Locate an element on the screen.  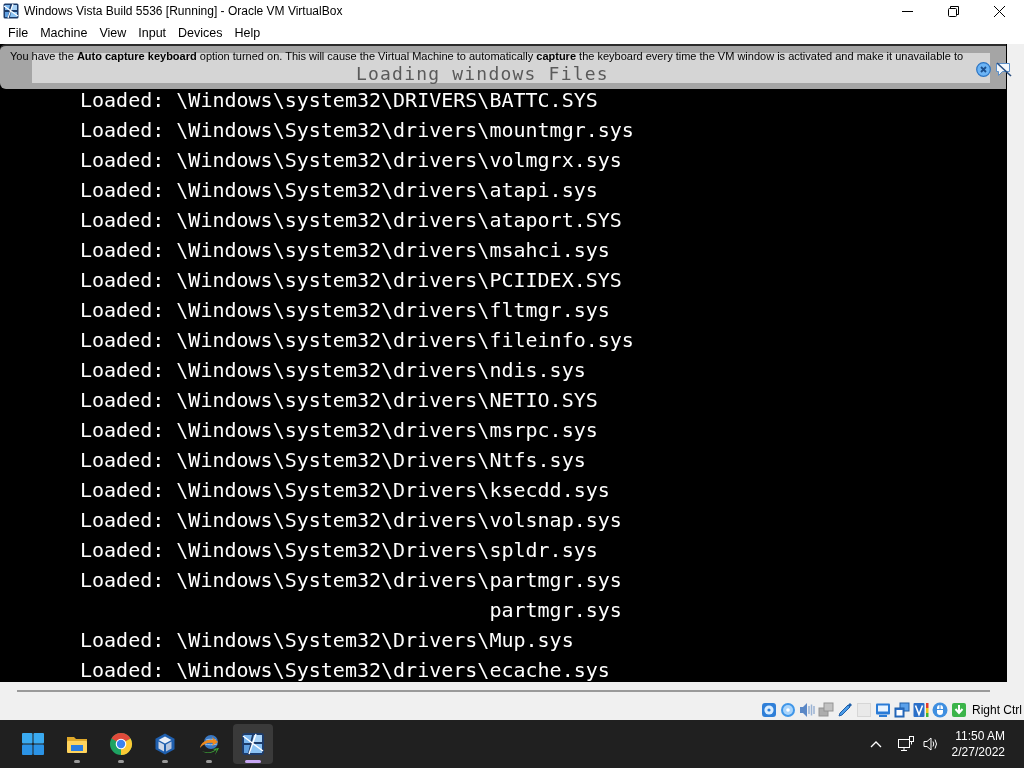
down-arrow-icon is located at coordinates (959, 710).